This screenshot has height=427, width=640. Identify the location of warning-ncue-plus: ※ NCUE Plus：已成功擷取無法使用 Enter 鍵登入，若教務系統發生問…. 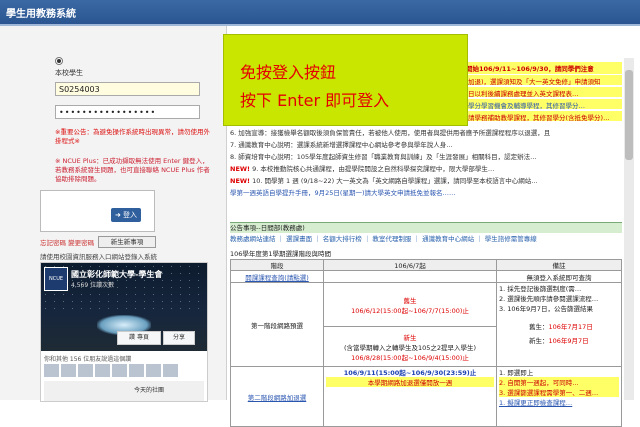
(132, 170).